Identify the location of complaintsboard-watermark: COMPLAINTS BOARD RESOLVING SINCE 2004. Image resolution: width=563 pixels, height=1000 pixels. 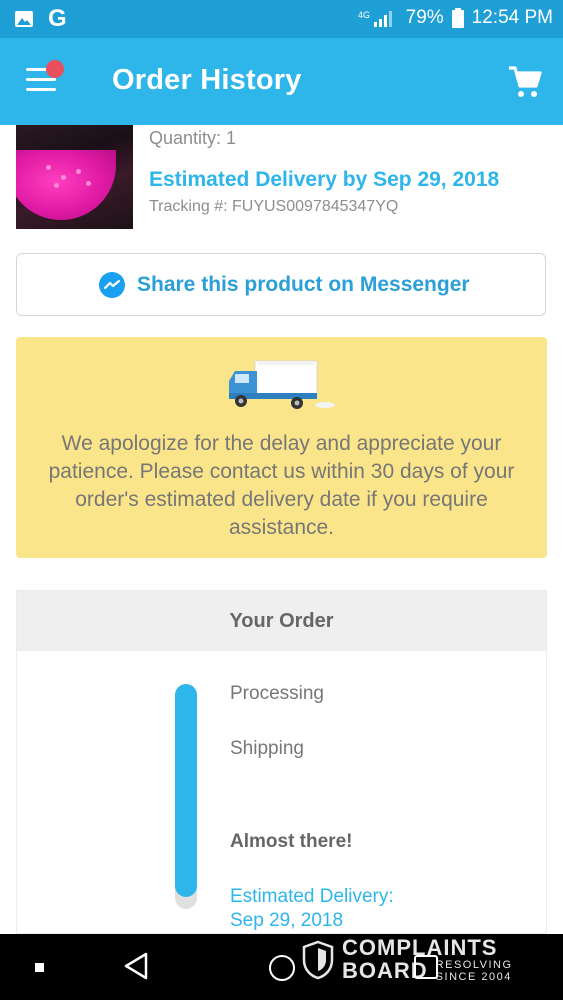
(407, 960).